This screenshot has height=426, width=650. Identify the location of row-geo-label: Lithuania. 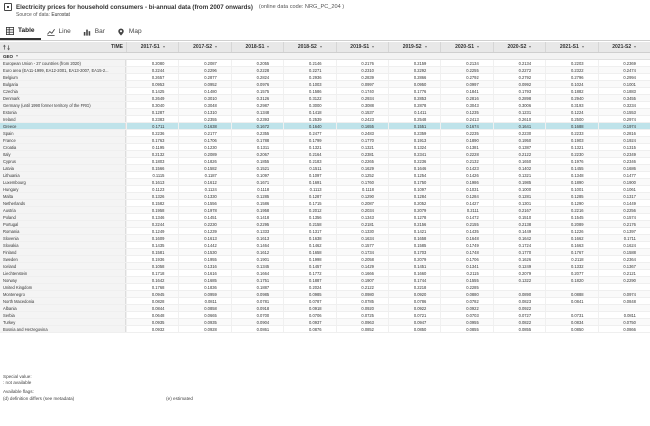
(63, 175).